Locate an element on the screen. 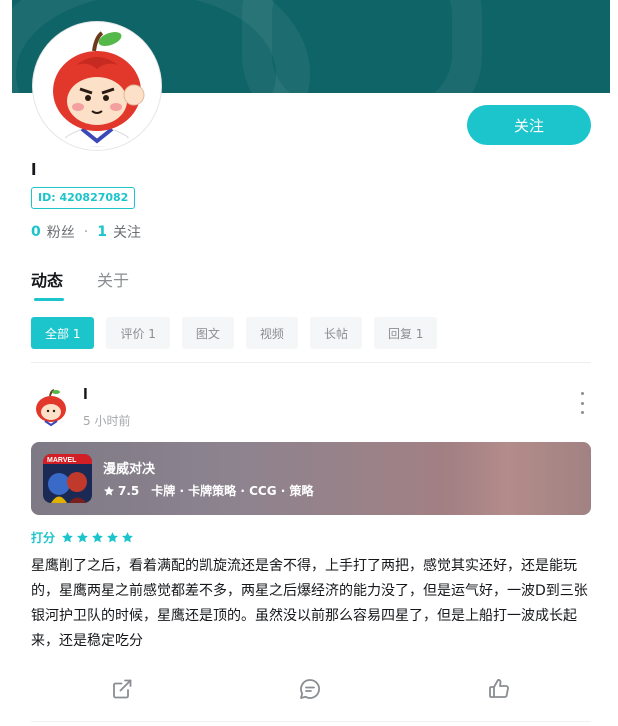 The image size is (618, 726). thumbs-up-icon is located at coordinates (500, 690).